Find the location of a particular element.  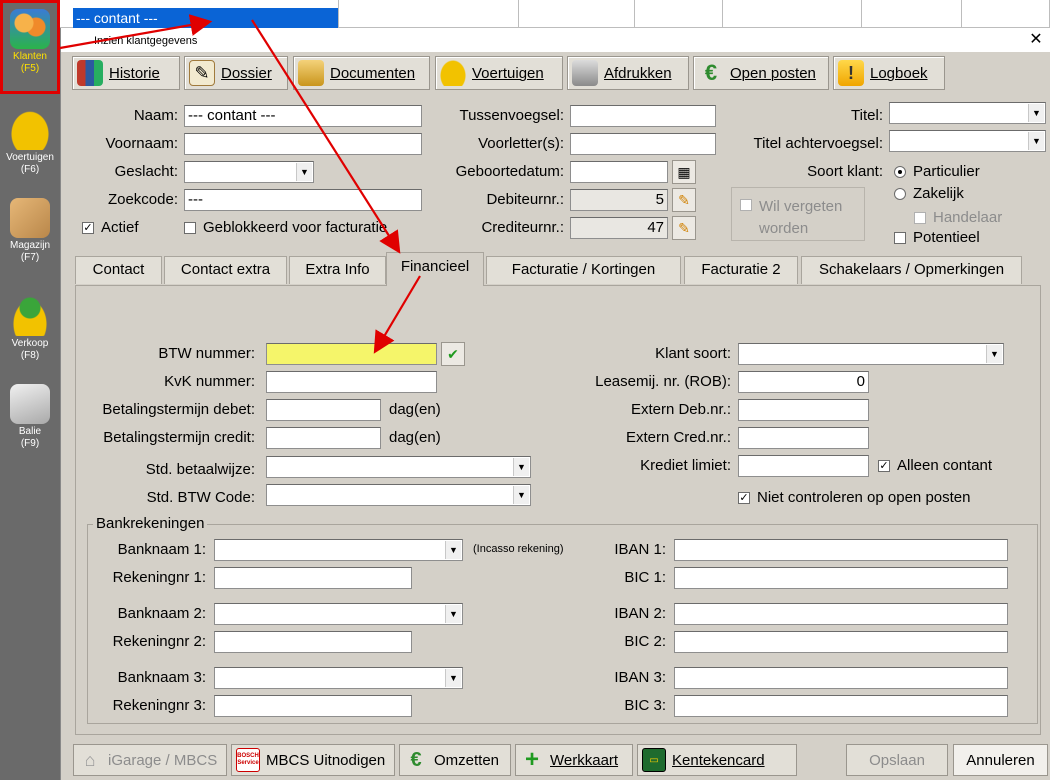

titel-select: ▼ is located at coordinates (967, 113).